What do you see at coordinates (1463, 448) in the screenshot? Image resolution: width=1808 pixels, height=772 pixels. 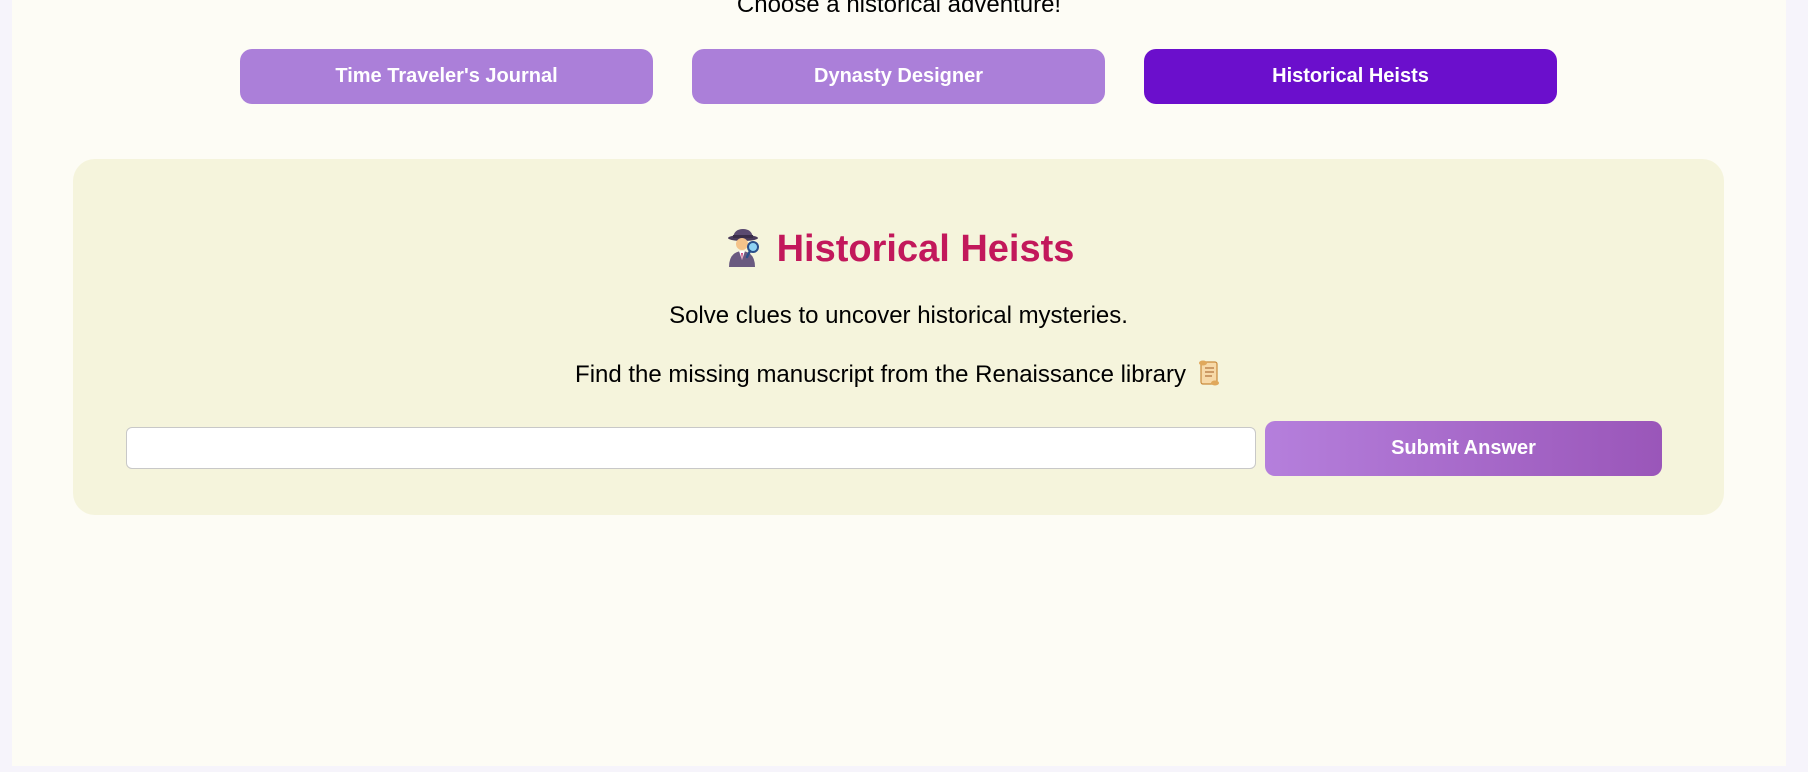 I see `submit-answer-button: Submit Answer` at bounding box center [1463, 448].